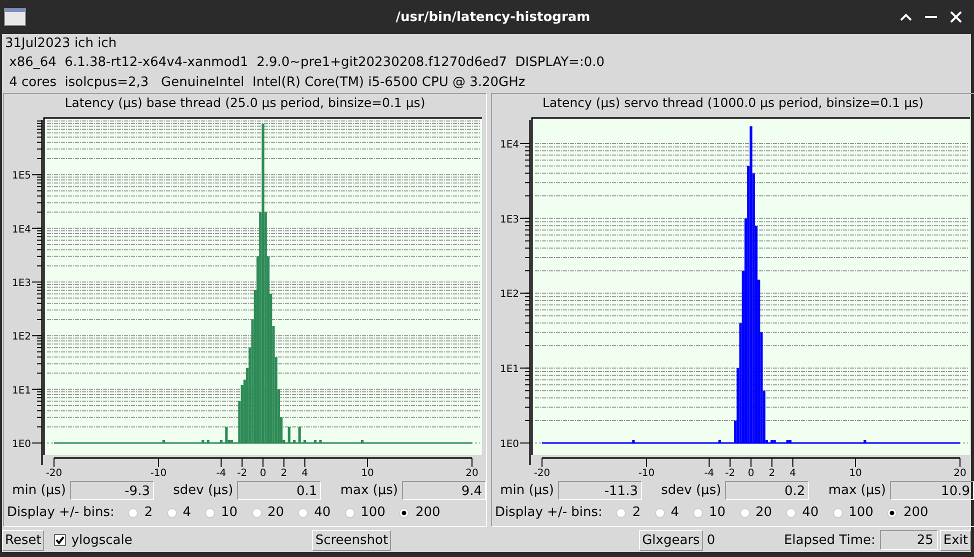 Image resolution: width=974 pixels, height=557 pixels. I want to click on tick-label: -4, so click(221, 472).